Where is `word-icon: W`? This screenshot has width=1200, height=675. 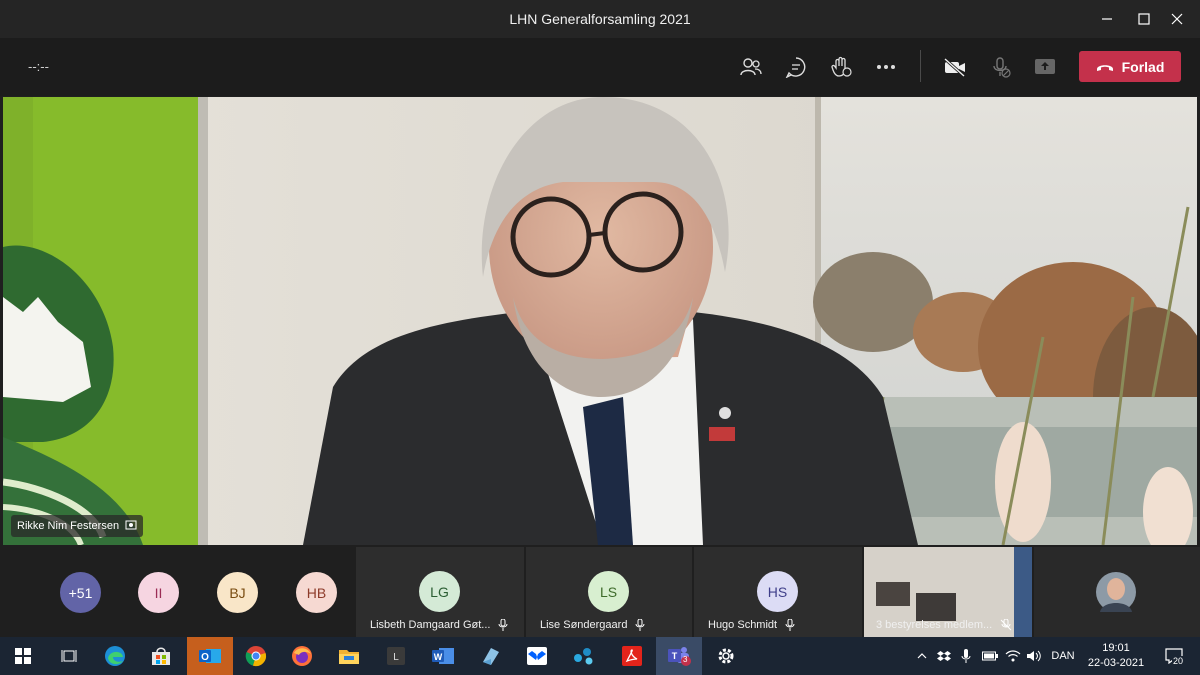
word-icon: W is located at coordinates (443, 656).